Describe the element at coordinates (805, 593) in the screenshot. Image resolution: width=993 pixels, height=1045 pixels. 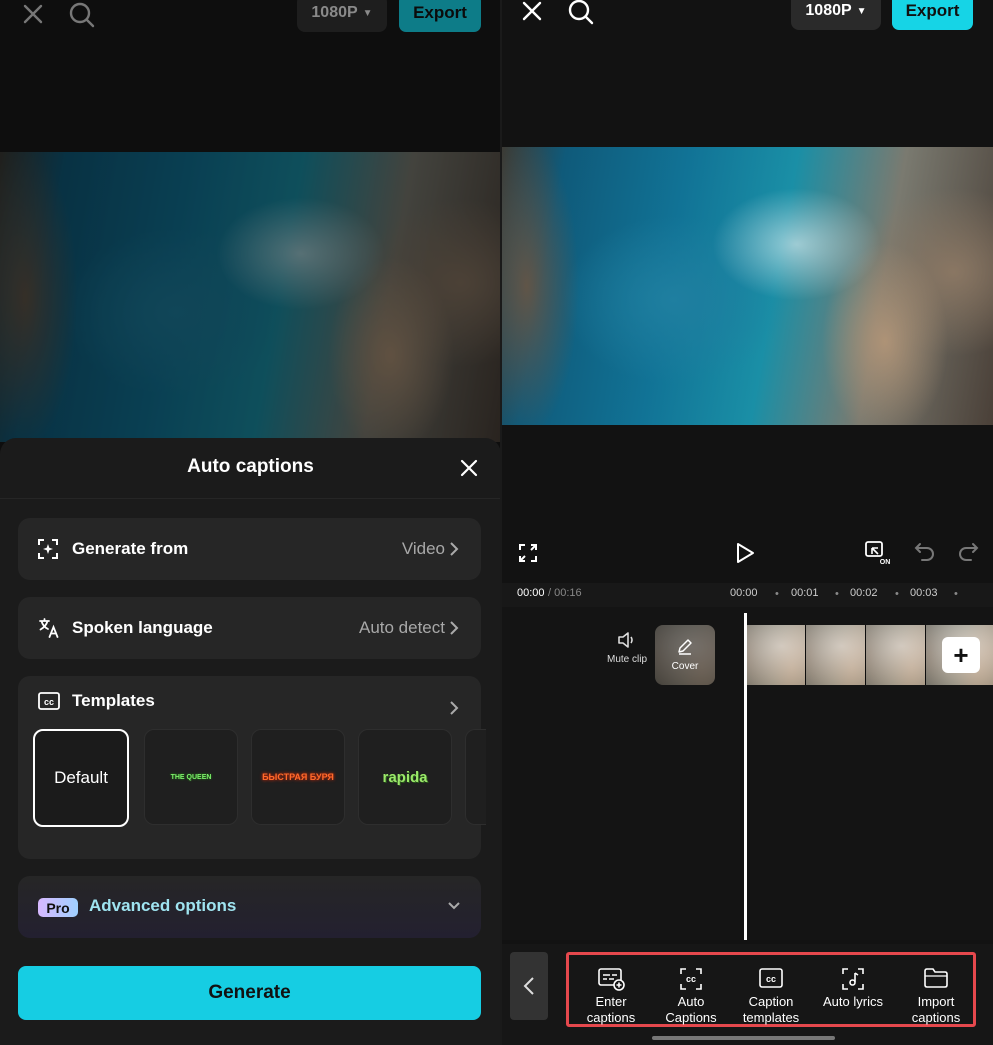
I see `time-tick: 00:01` at that location.